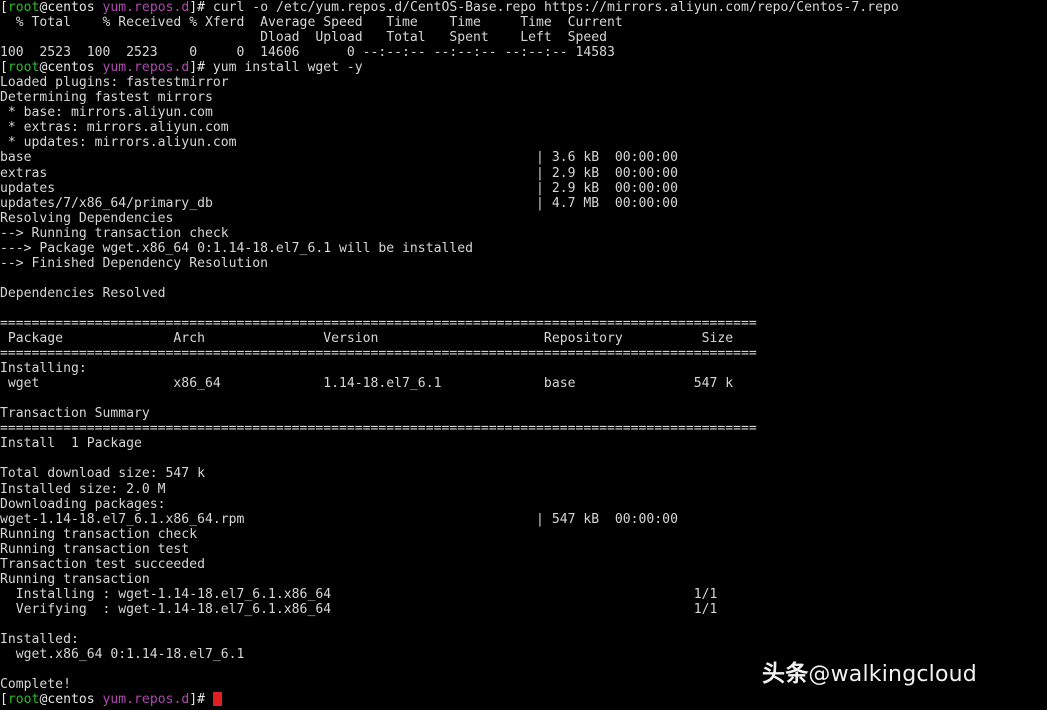 The width and height of the screenshot is (1047, 710). What do you see at coordinates (339, 158) in the screenshot?
I see `terminal-output-line: base | 3.6 kB 00:00:00` at bounding box center [339, 158].